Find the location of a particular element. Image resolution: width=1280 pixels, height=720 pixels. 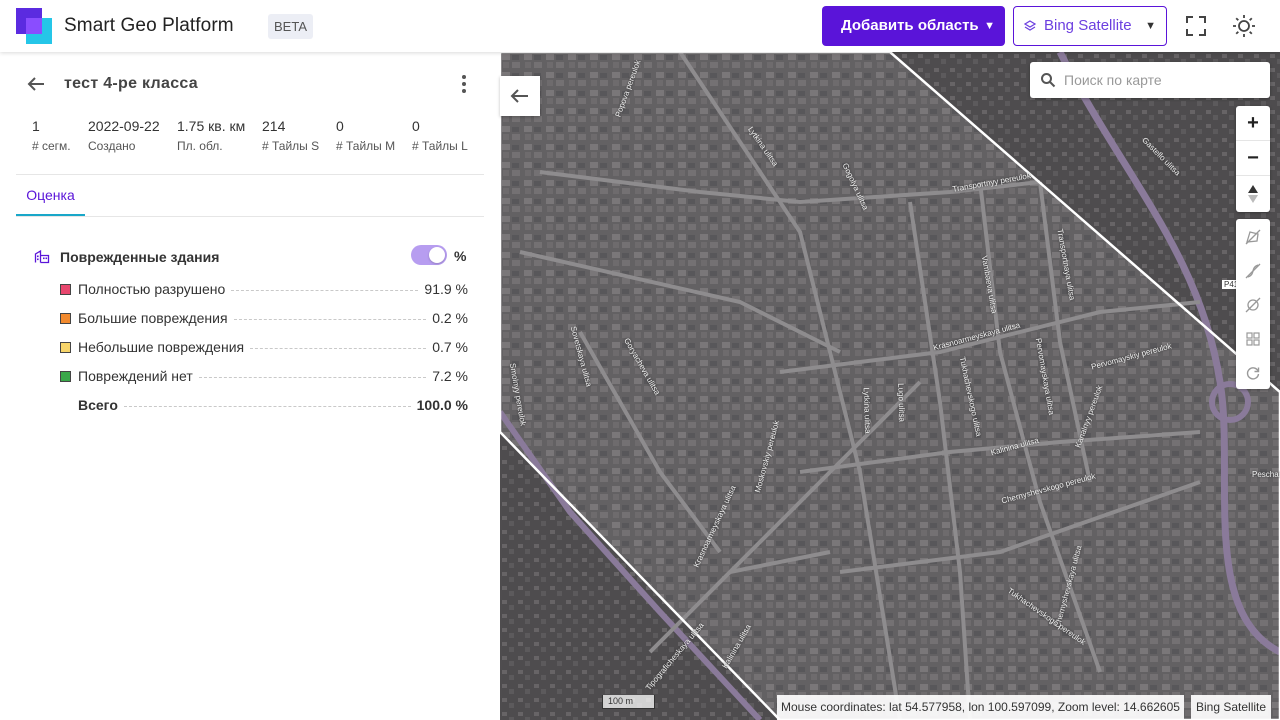

refresh-icon is located at coordinates (1253, 373).